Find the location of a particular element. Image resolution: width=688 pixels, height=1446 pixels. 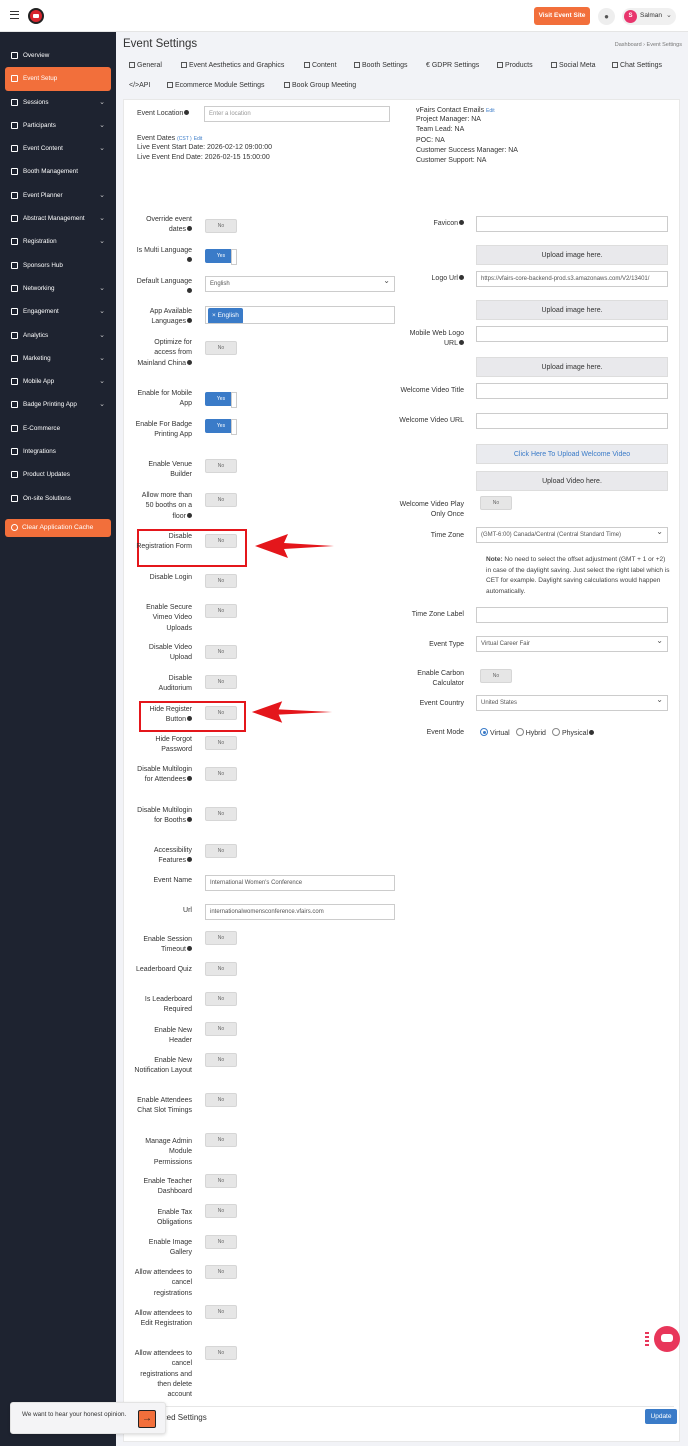

drag-handle-icon is located at coordinates (647, 1339).